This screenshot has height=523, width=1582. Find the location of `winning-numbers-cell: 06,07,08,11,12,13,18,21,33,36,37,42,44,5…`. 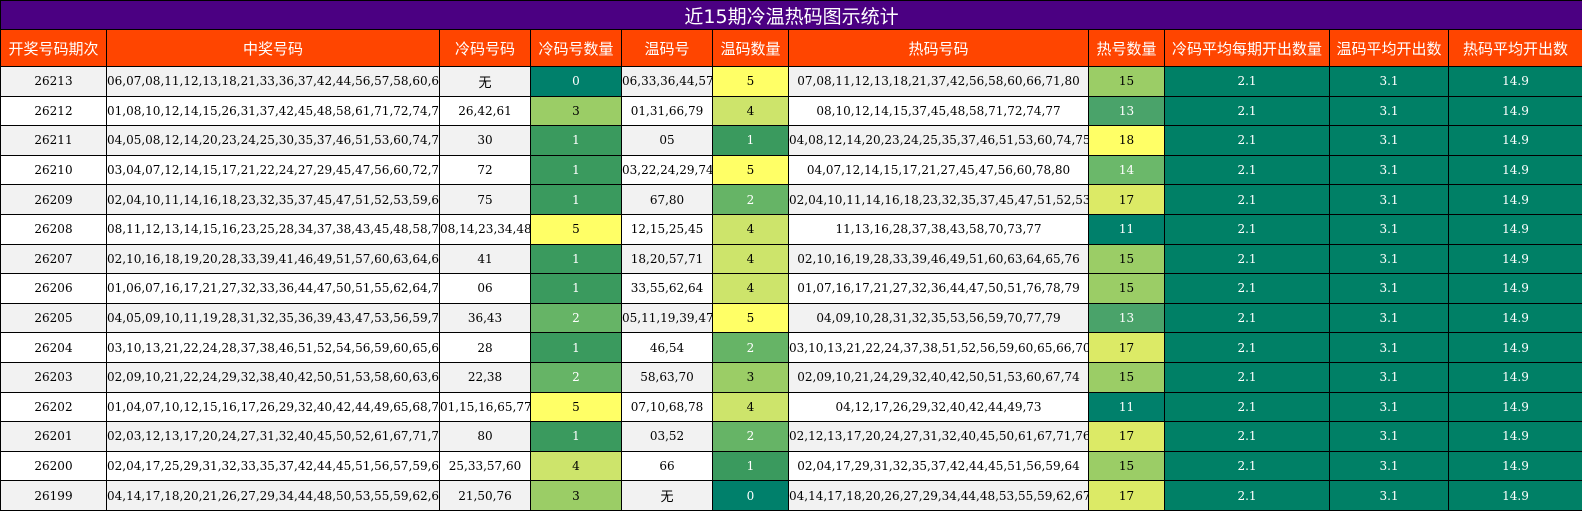

winning-numbers-cell: 06,07,08,11,12,13,18,21,33,36,37,42,44,5… is located at coordinates (273, 81).